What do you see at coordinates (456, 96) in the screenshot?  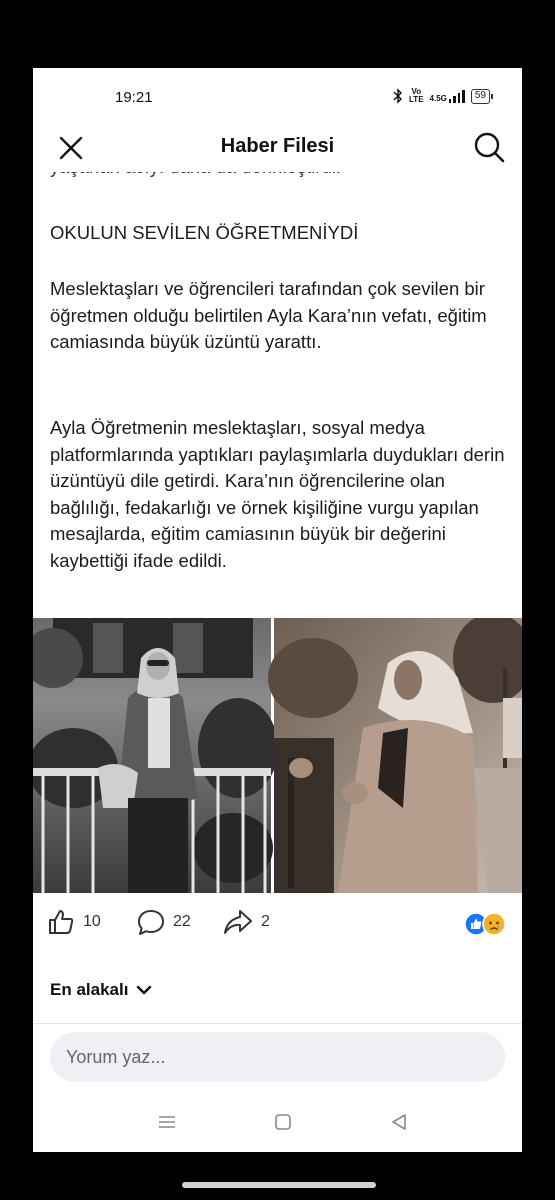 I see `signal-icon` at bounding box center [456, 96].